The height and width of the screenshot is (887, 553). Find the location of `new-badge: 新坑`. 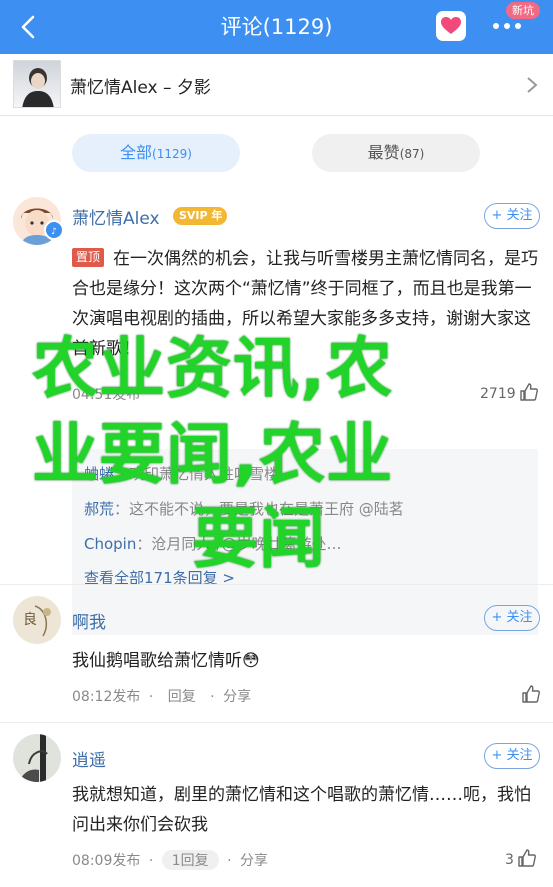

new-badge: 新坑 is located at coordinates (523, 10).